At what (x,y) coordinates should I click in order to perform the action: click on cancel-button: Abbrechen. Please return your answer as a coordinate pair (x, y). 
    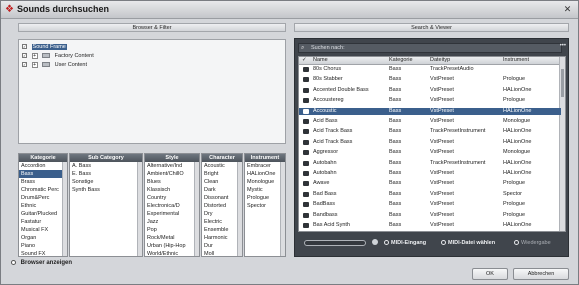
    Looking at the image, I should click on (541, 274).